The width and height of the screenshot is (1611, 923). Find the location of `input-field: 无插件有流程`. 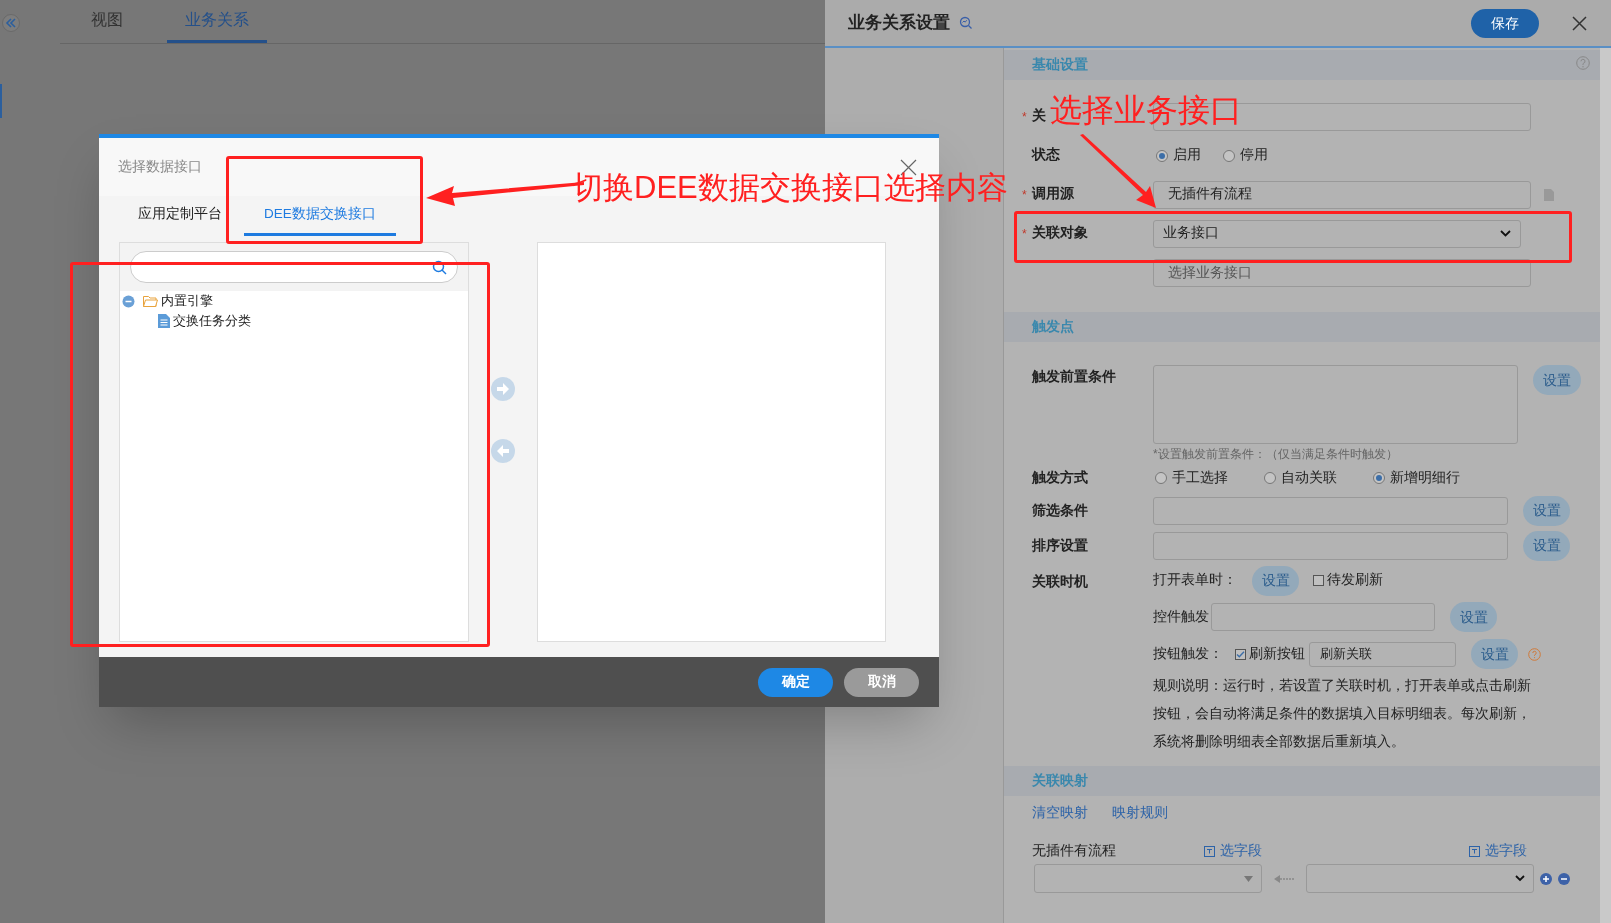

input-field: 无插件有流程 is located at coordinates (1342, 194).